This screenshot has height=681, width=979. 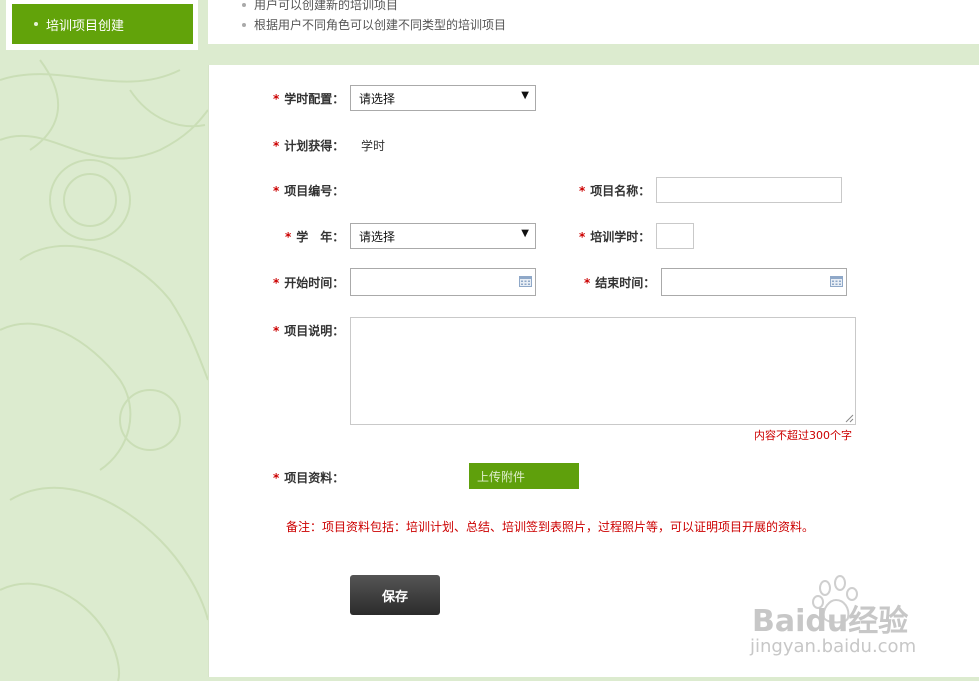 I want to click on school-year-label: * 学 年：, so click(x=315, y=237).